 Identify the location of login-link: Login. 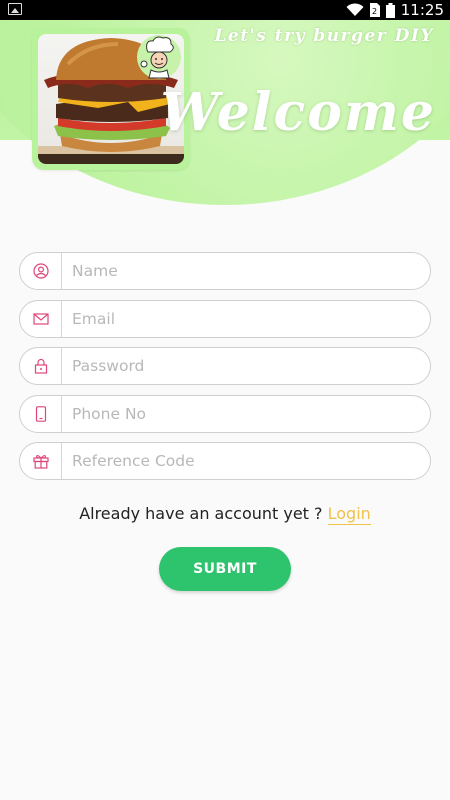
(349, 514).